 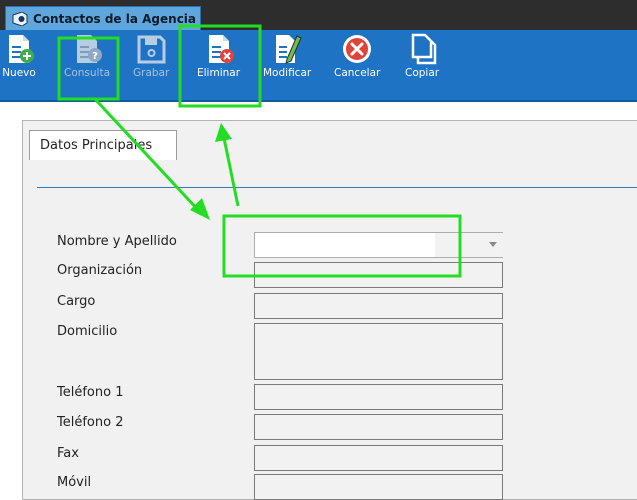 I want to click on tab-datos-principales: Datos Principales, so click(x=103, y=145).